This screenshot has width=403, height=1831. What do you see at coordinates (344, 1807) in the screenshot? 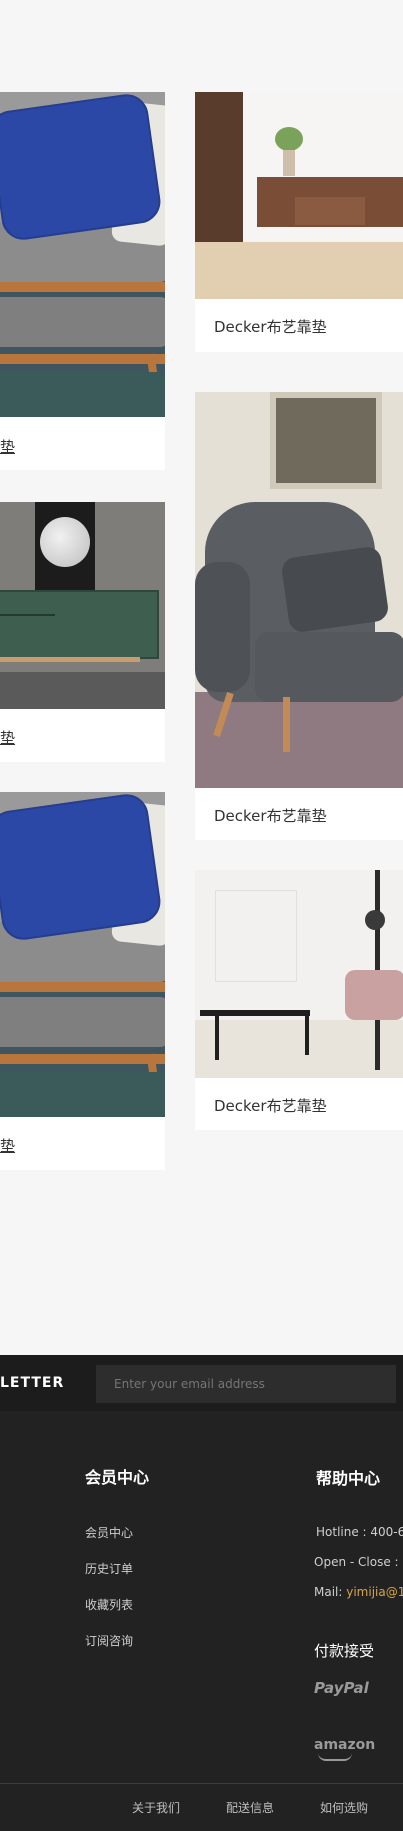
I see `footer-bottom-howtobuy: 如何选购` at bounding box center [344, 1807].